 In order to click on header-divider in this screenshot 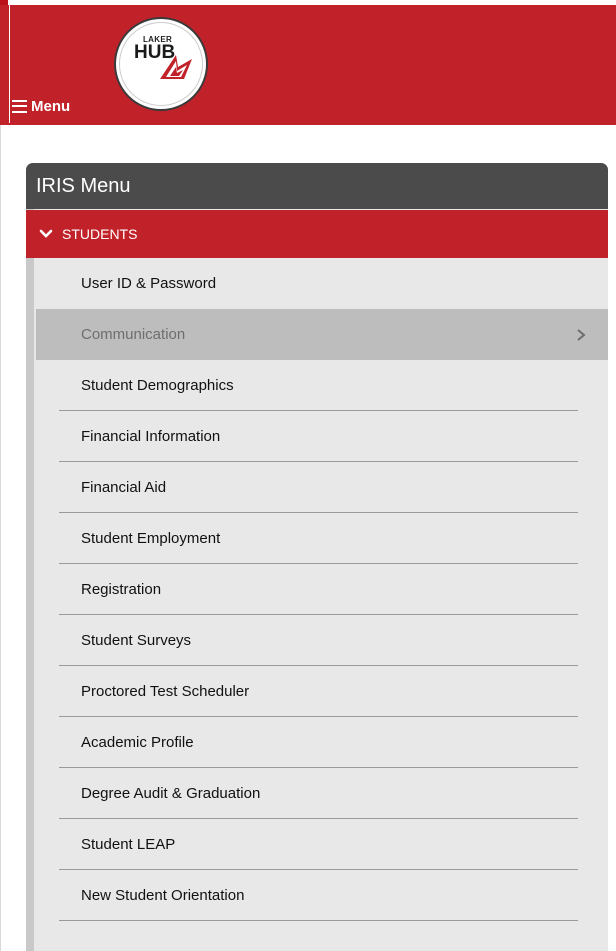, I will do `click(308, 125)`.